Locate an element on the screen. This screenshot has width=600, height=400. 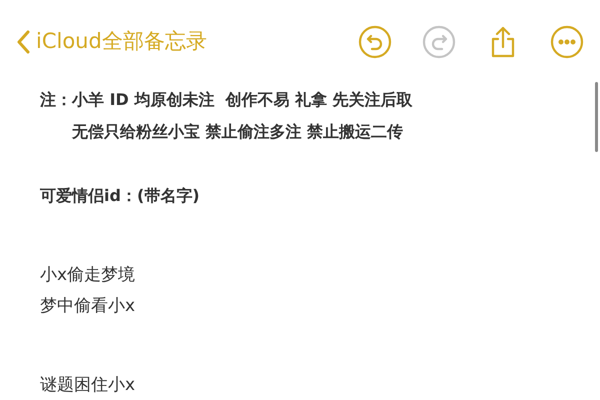
scrollbar is located at coordinates (596, 117).